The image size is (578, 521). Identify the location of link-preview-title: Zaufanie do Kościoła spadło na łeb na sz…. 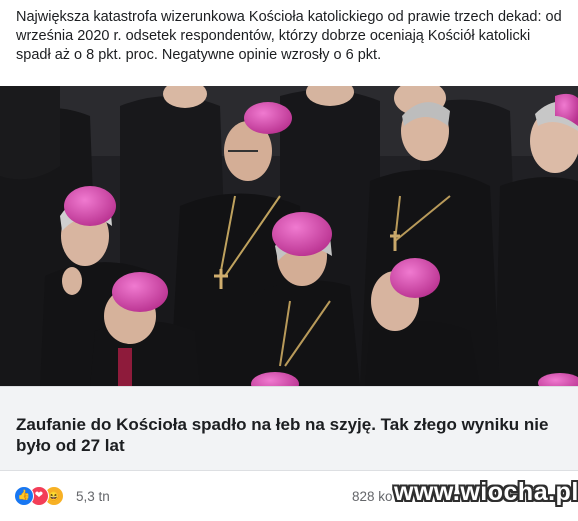
(288, 435).